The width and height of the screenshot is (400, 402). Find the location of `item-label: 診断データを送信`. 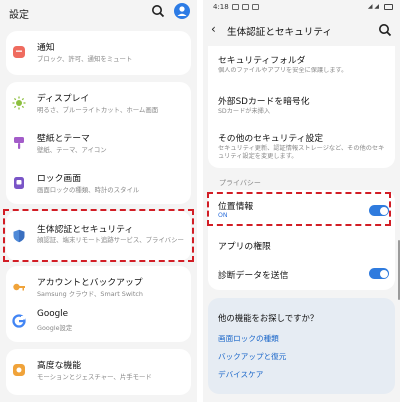

item-label: 診断データを送信 is located at coordinates (253, 276).